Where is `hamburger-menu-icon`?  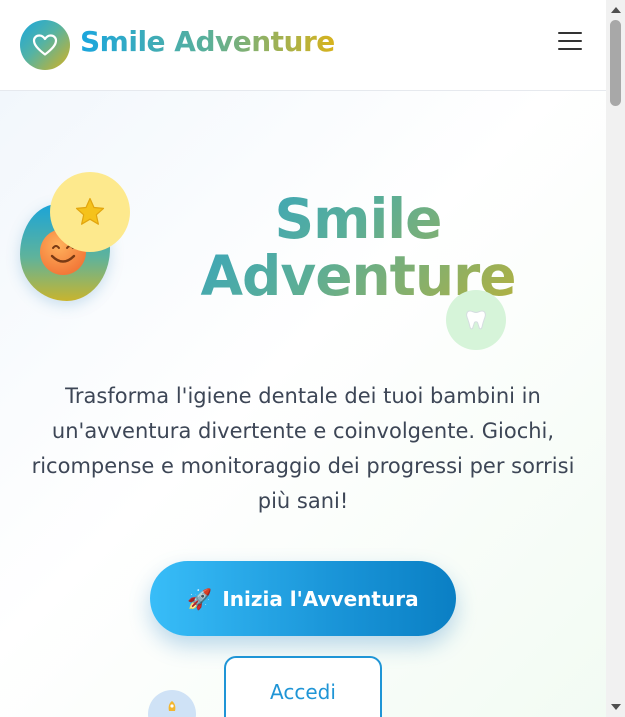
hamburger-menu-icon is located at coordinates (570, 41).